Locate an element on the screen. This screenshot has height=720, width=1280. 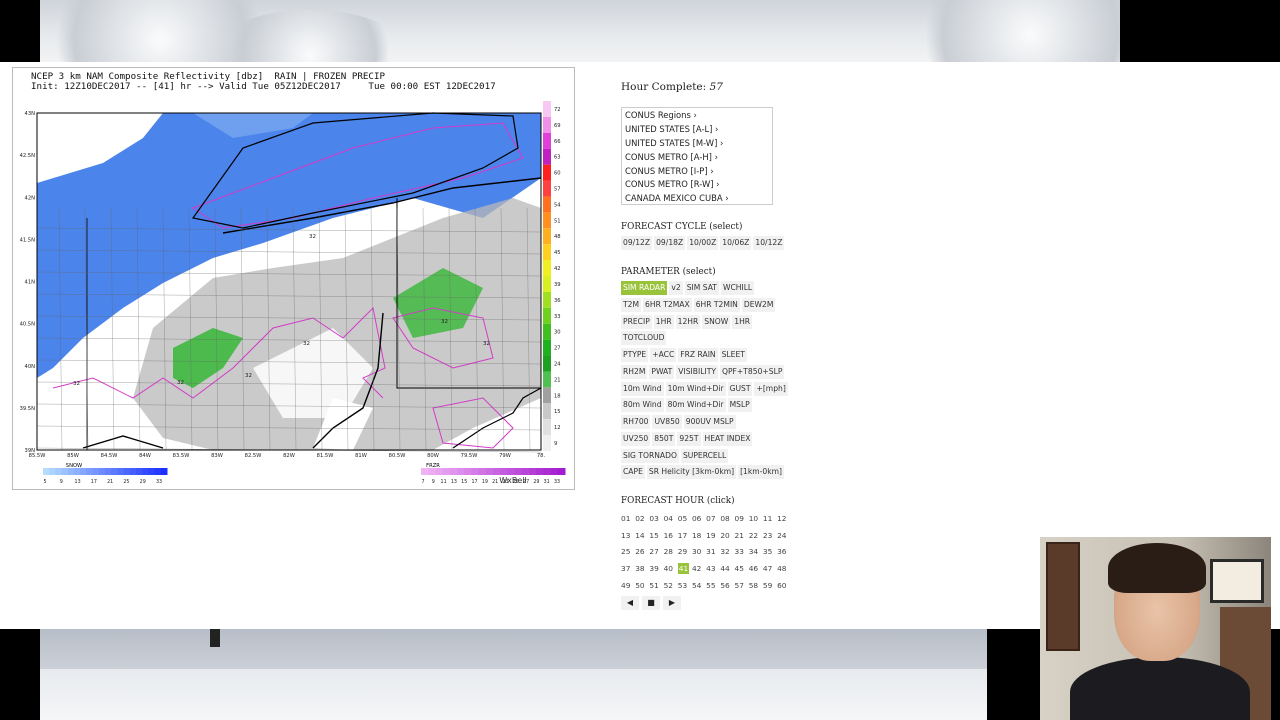
parameter-button: SIM SAT is located at coordinates (701, 288).